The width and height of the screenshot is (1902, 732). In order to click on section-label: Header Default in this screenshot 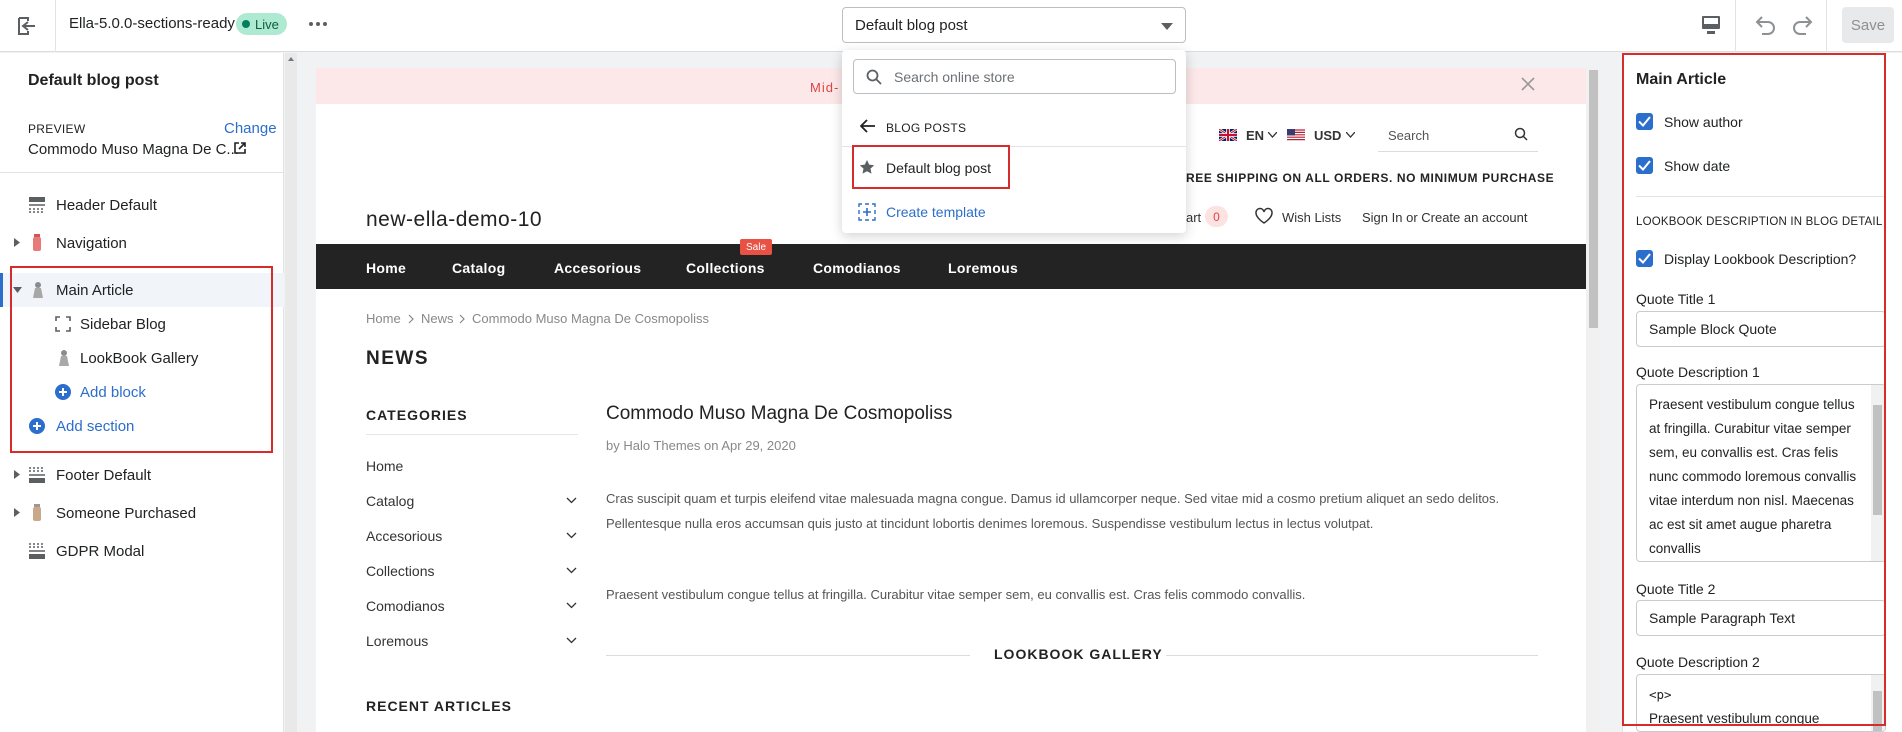, I will do `click(106, 205)`.